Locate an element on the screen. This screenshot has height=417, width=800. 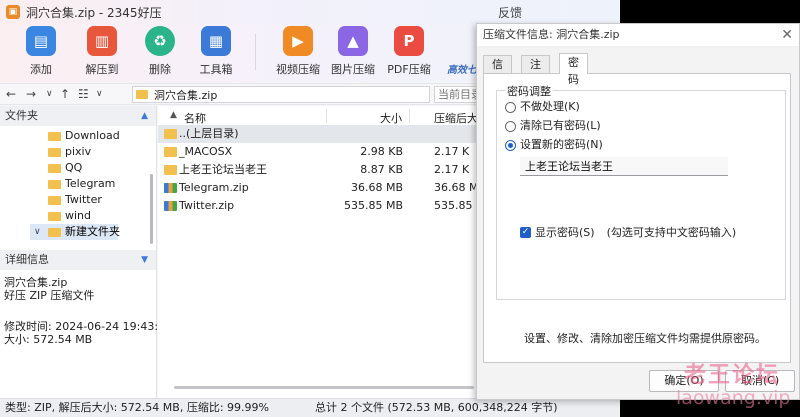
toolbox-button: ▦ 工具箱 is located at coordinates (216, 53).